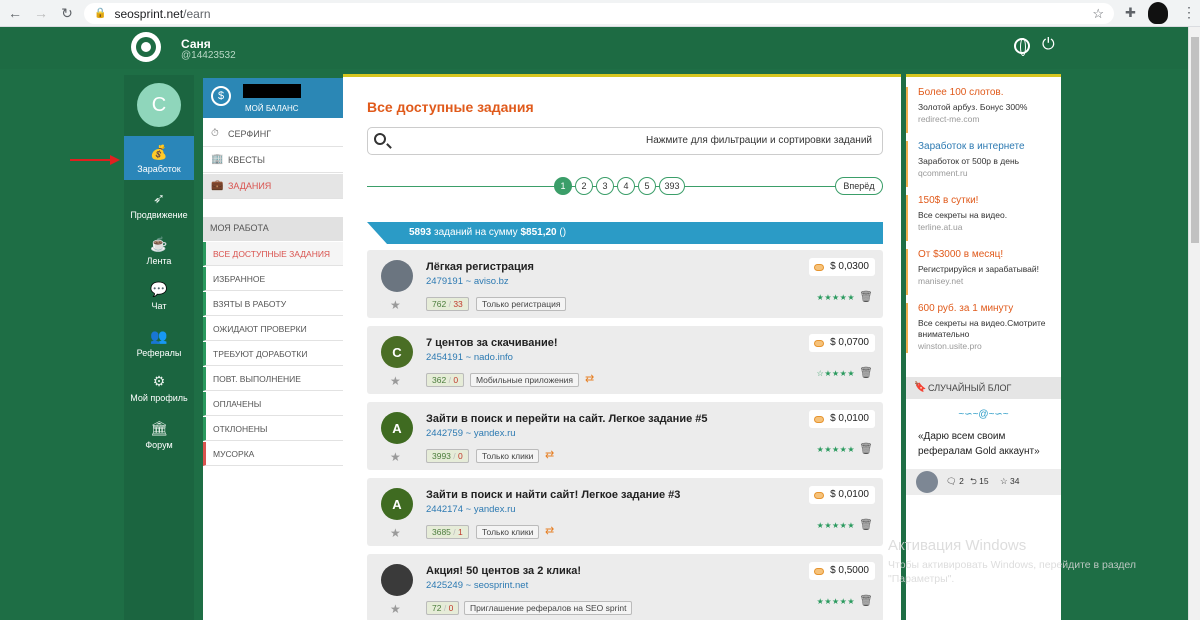 The width and height of the screenshot is (1200, 620). Describe the element at coordinates (273, 279) in the screenshot. I see `work-favorites: ИЗБРАННОЕ` at that location.